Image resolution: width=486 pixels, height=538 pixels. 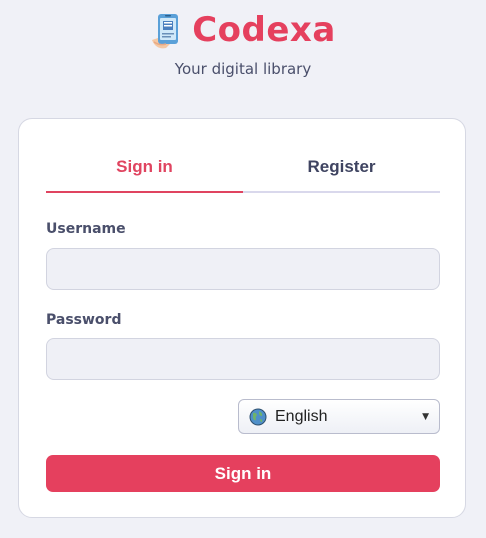 I want to click on auth-tabs: Sign in Register, so click(x=243, y=171).